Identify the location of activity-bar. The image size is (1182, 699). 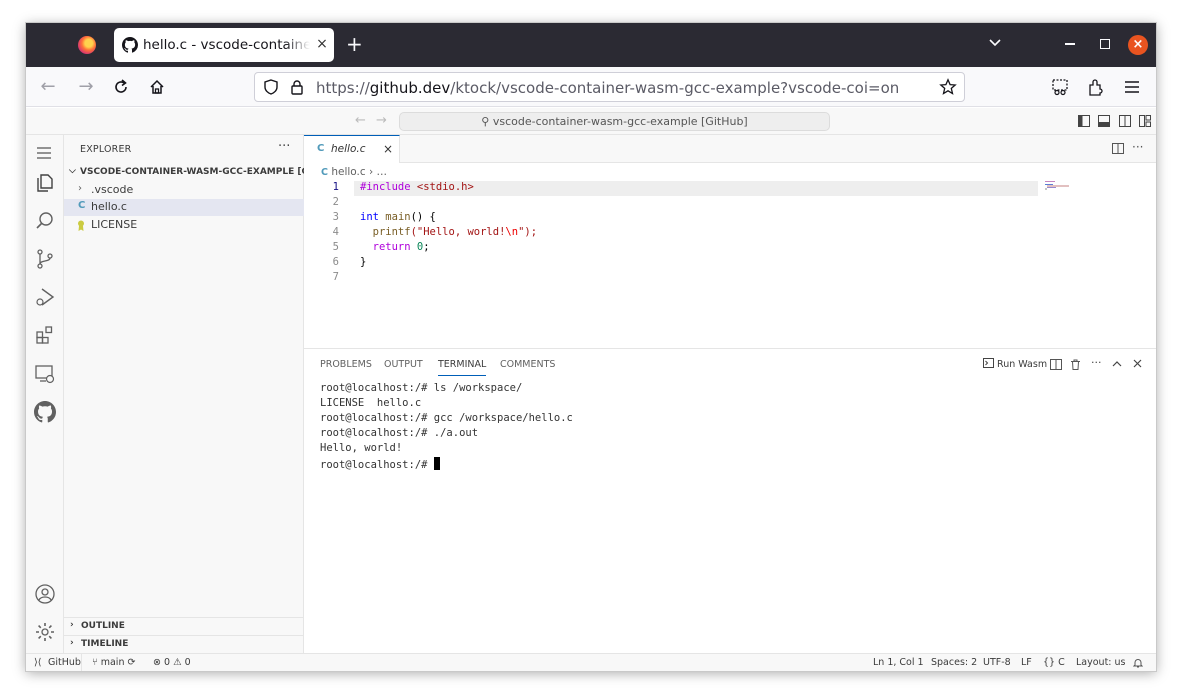
(45, 394).